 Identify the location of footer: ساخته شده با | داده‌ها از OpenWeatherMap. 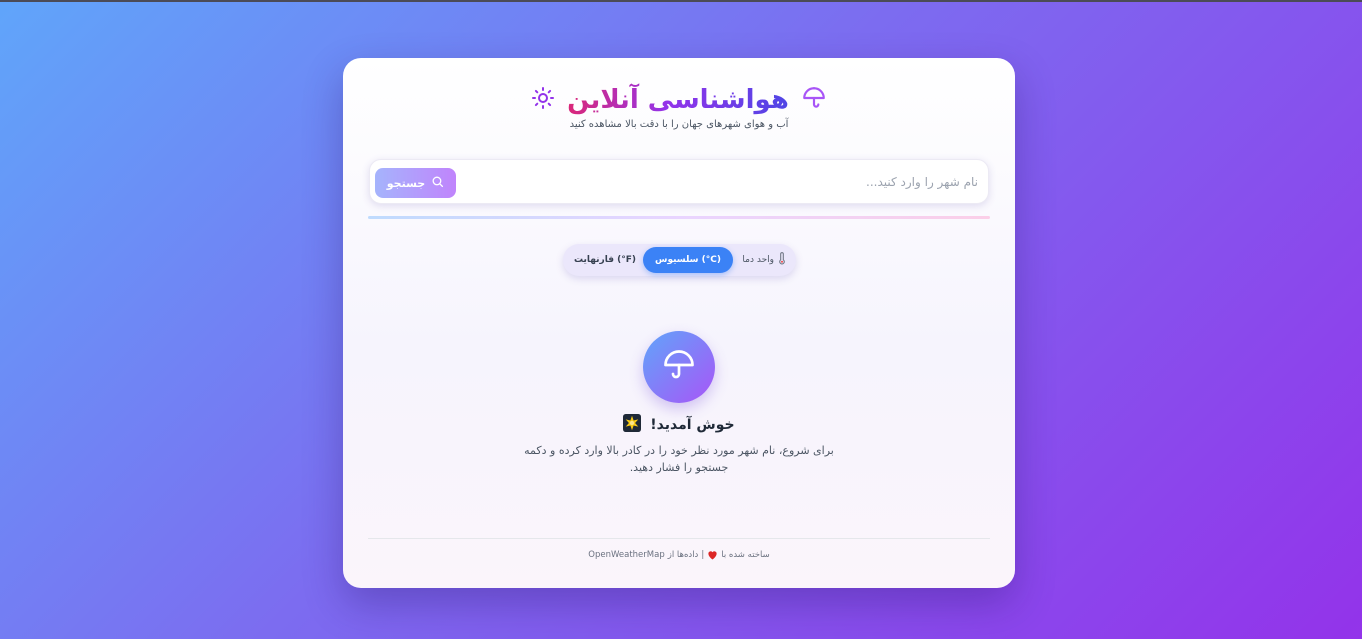
(679, 555).